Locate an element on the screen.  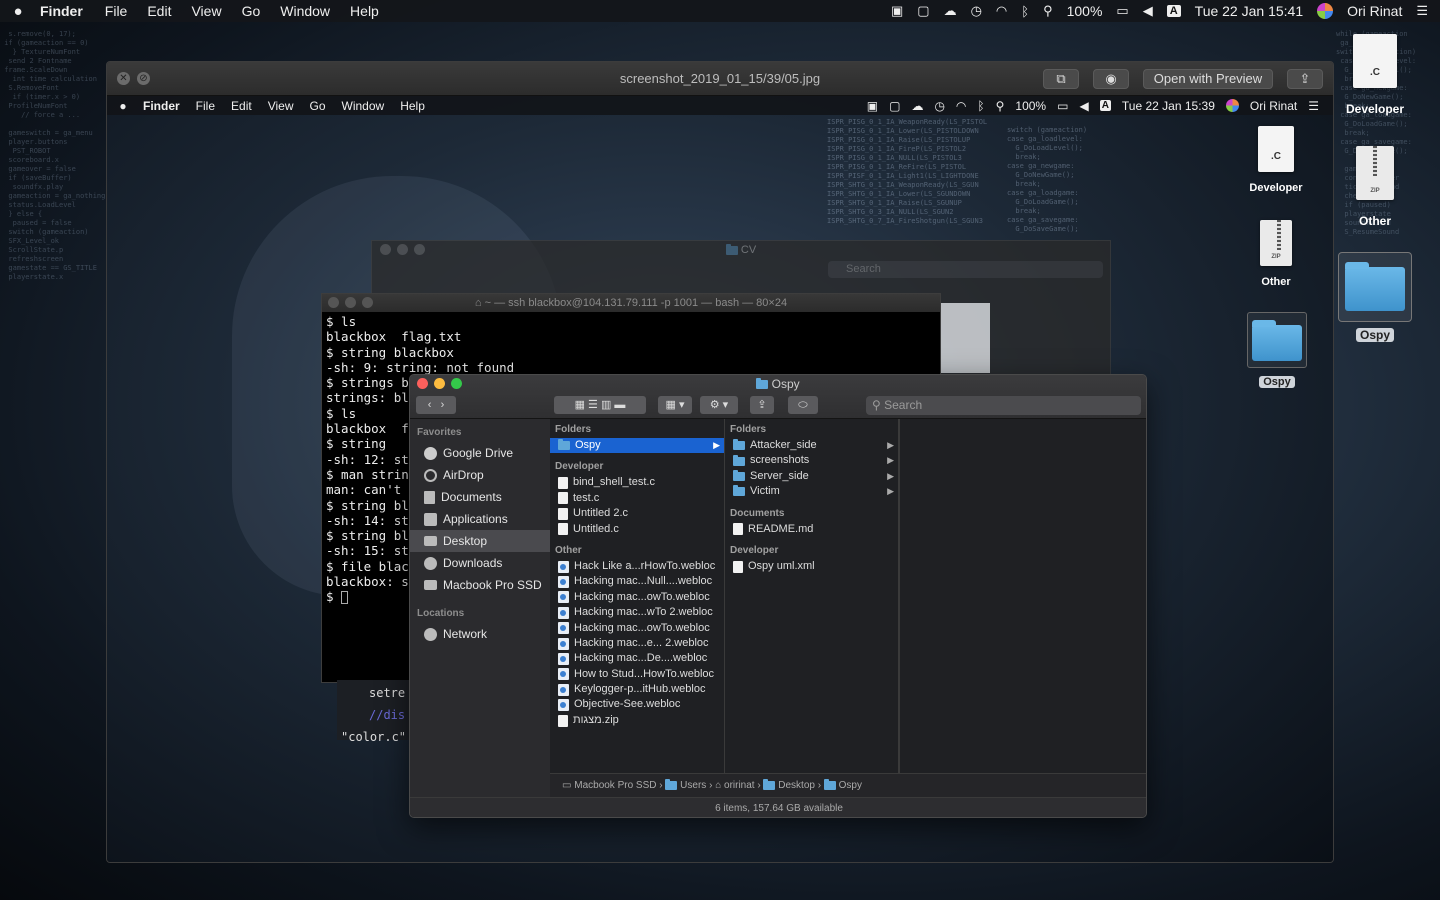
applications-icon is located at coordinates (430, 519).